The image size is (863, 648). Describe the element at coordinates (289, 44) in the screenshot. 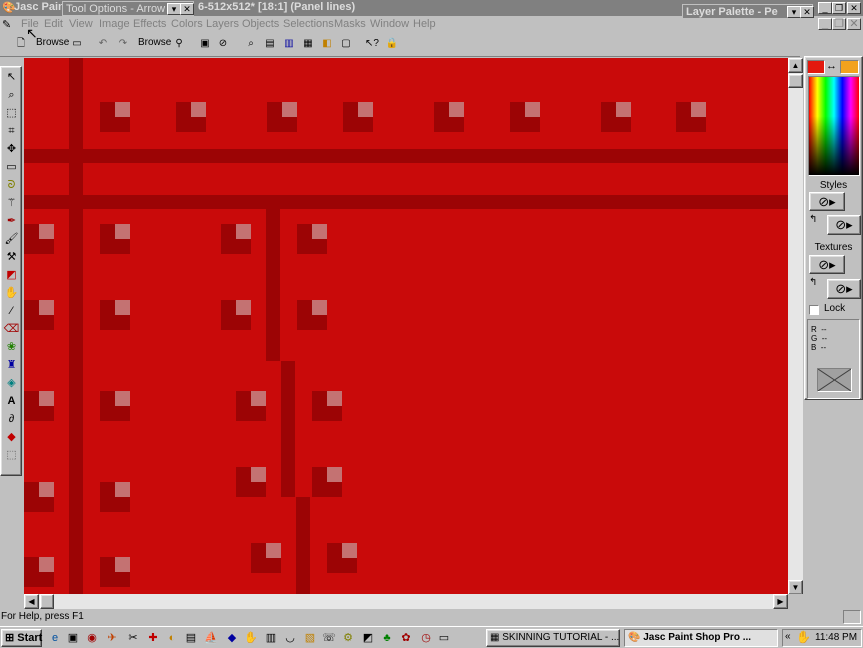

I see `color-palette-icon: ▥` at that location.